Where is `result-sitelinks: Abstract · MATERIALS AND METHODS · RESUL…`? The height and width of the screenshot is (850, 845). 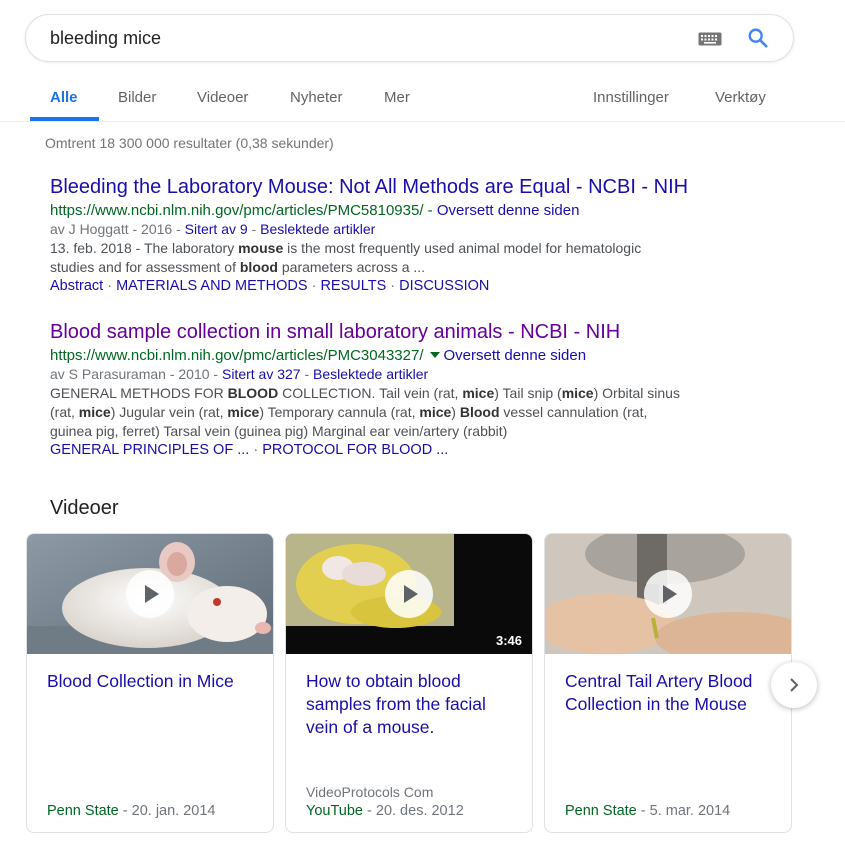 result-sitelinks: Abstract · MATERIALS AND METHODS · RESUL… is located at coordinates (420, 286).